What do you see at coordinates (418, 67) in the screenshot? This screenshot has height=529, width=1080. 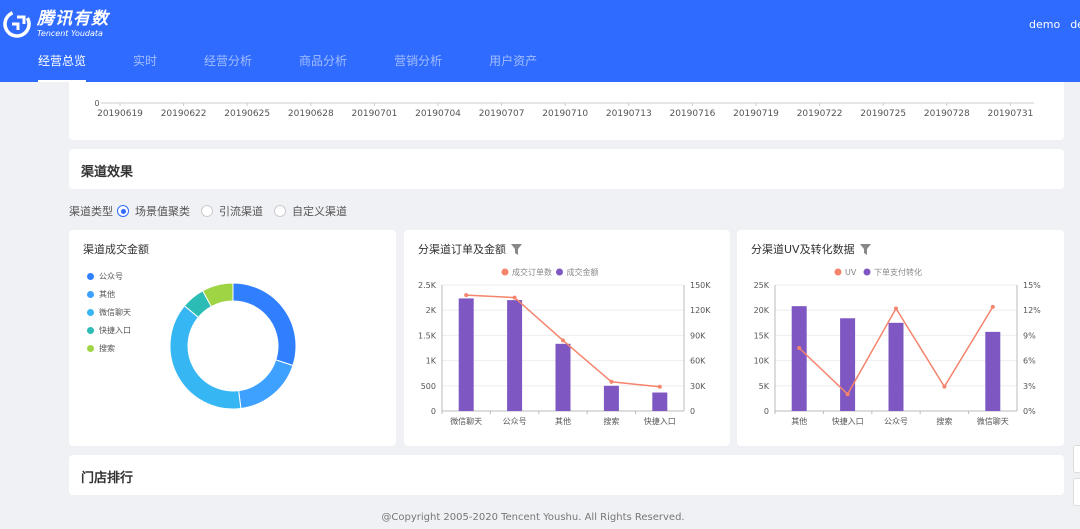 I see `nav-tab-marketing-analysis: 营销分析` at bounding box center [418, 67].